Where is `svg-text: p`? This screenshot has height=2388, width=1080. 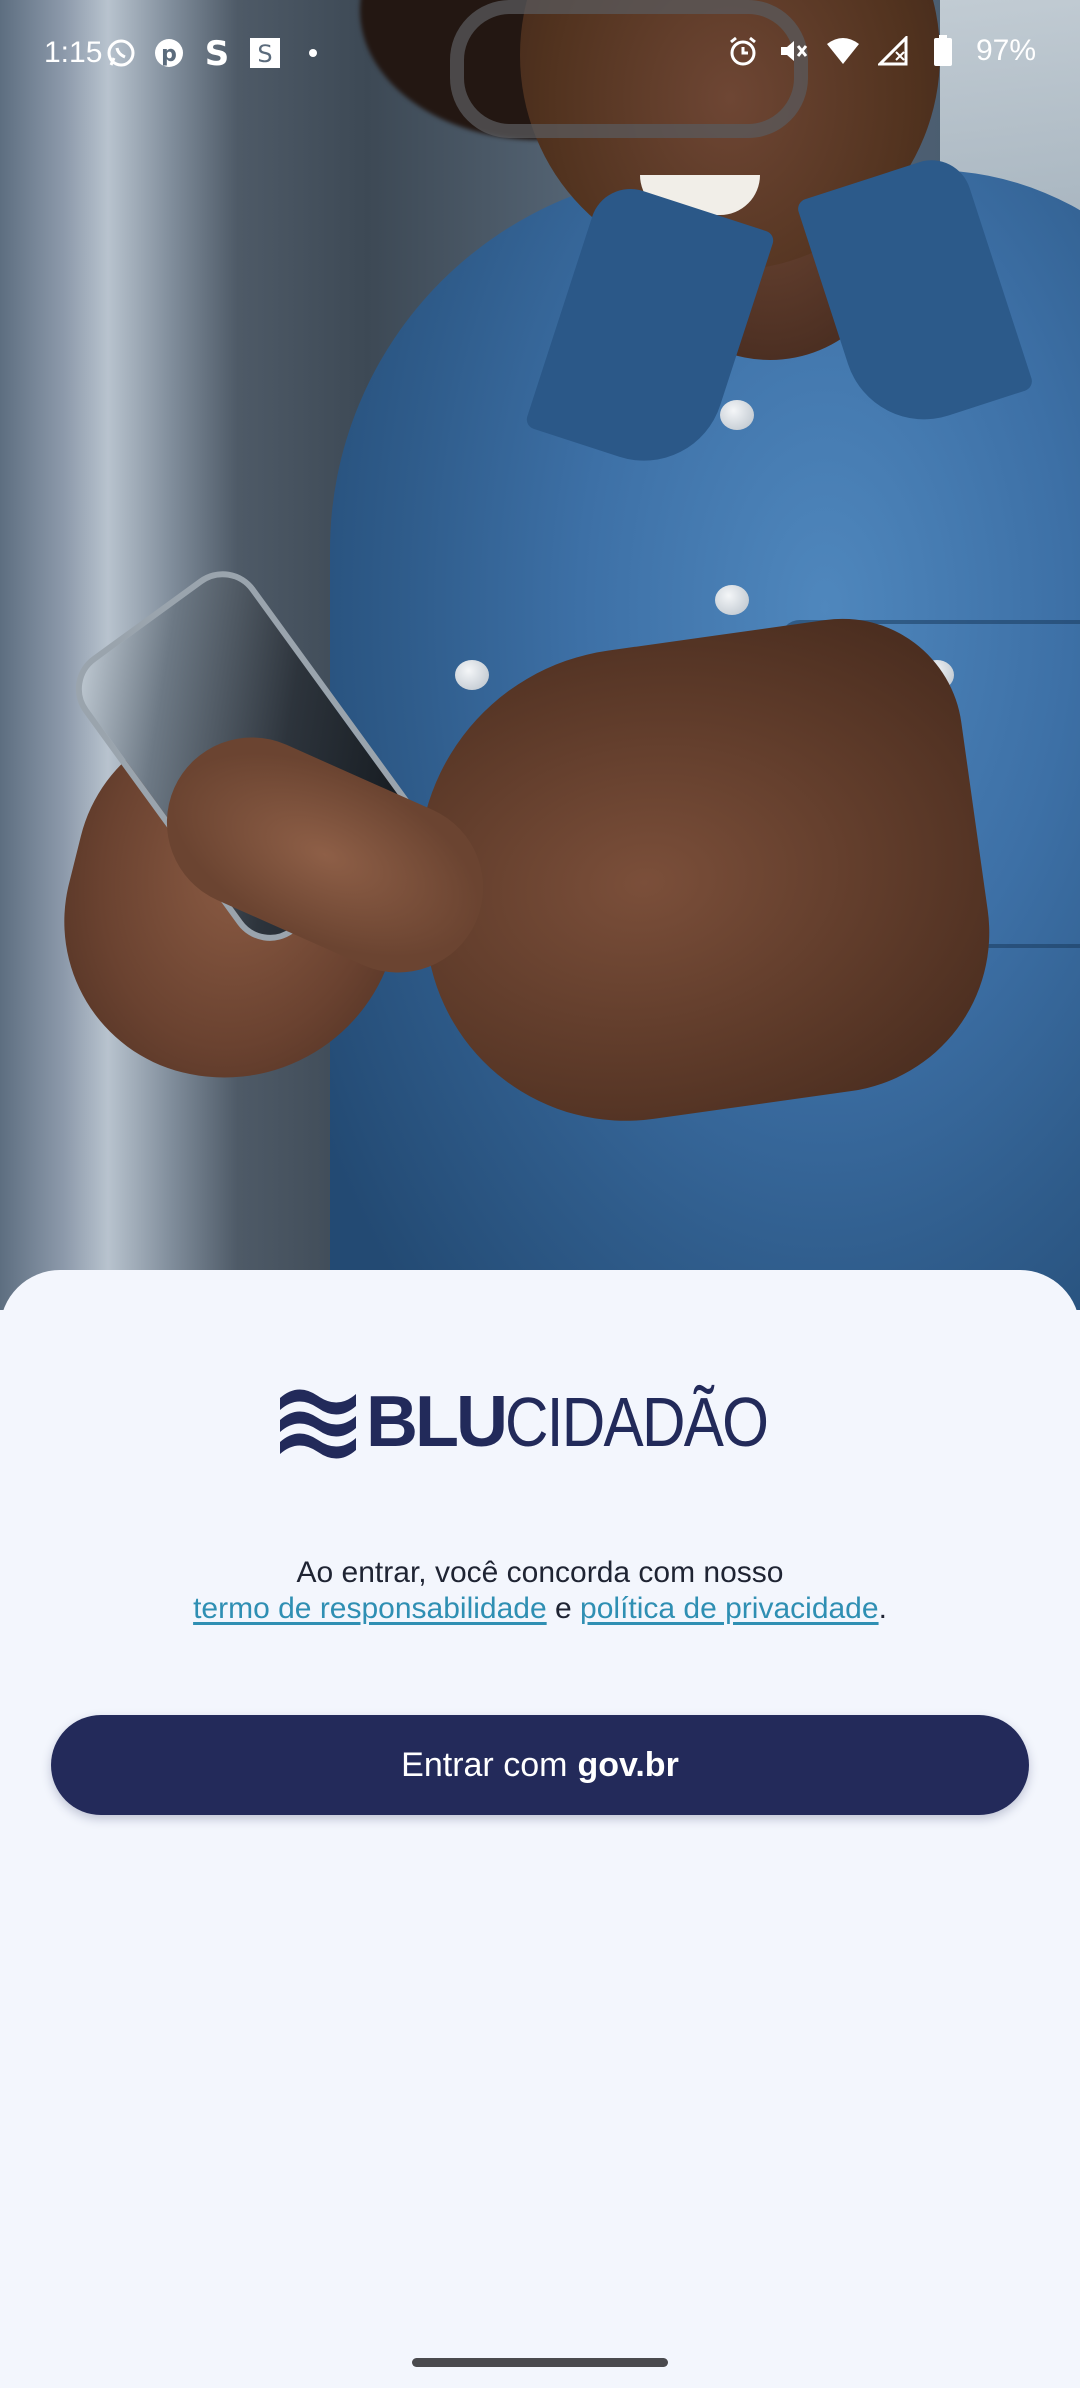
svg-text: p is located at coordinates (169, 54).